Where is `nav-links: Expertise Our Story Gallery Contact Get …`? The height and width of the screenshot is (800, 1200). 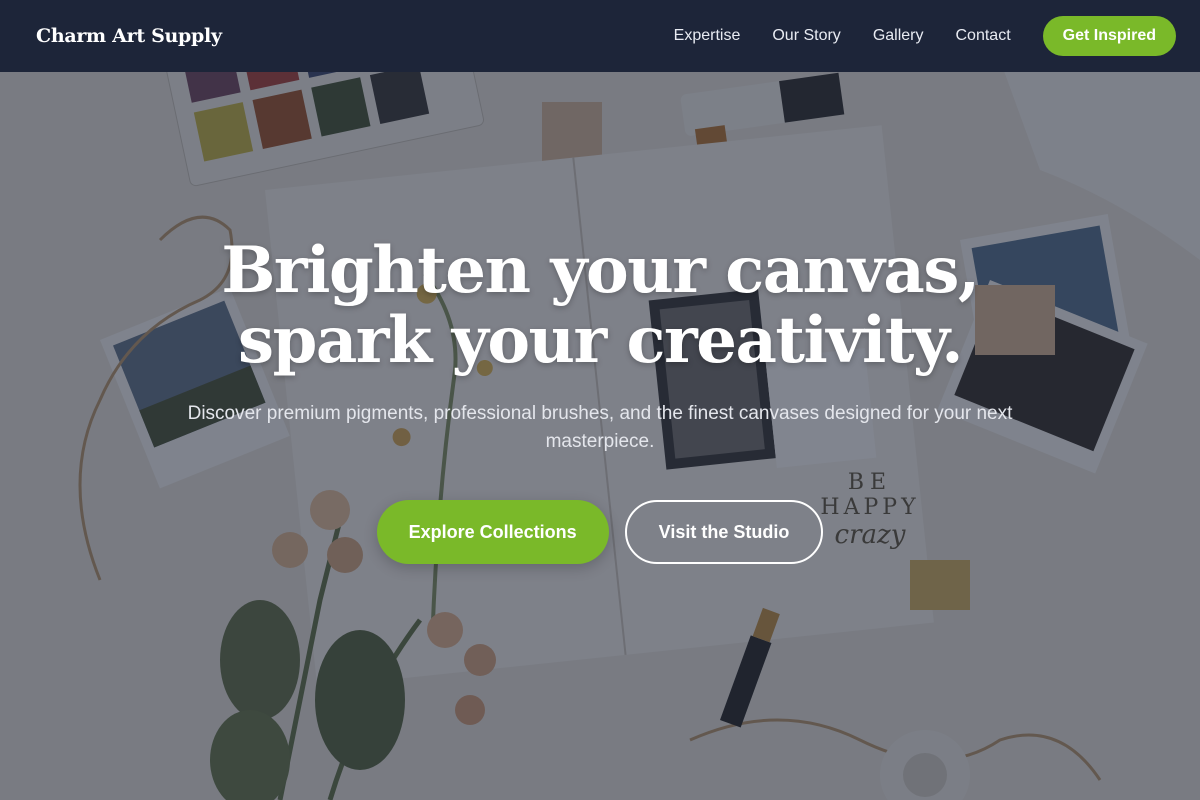 nav-links: Expertise Our Story Gallery Contact Get … is located at coordinates (909, 36).